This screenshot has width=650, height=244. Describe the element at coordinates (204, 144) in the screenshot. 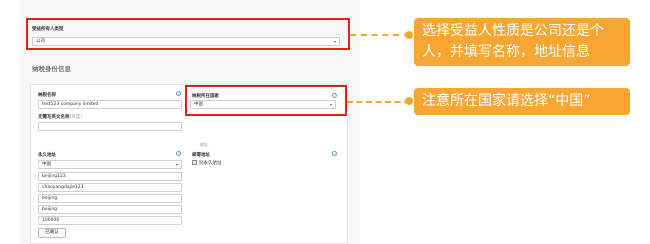

I see `address-section-label: 地址` at that location.